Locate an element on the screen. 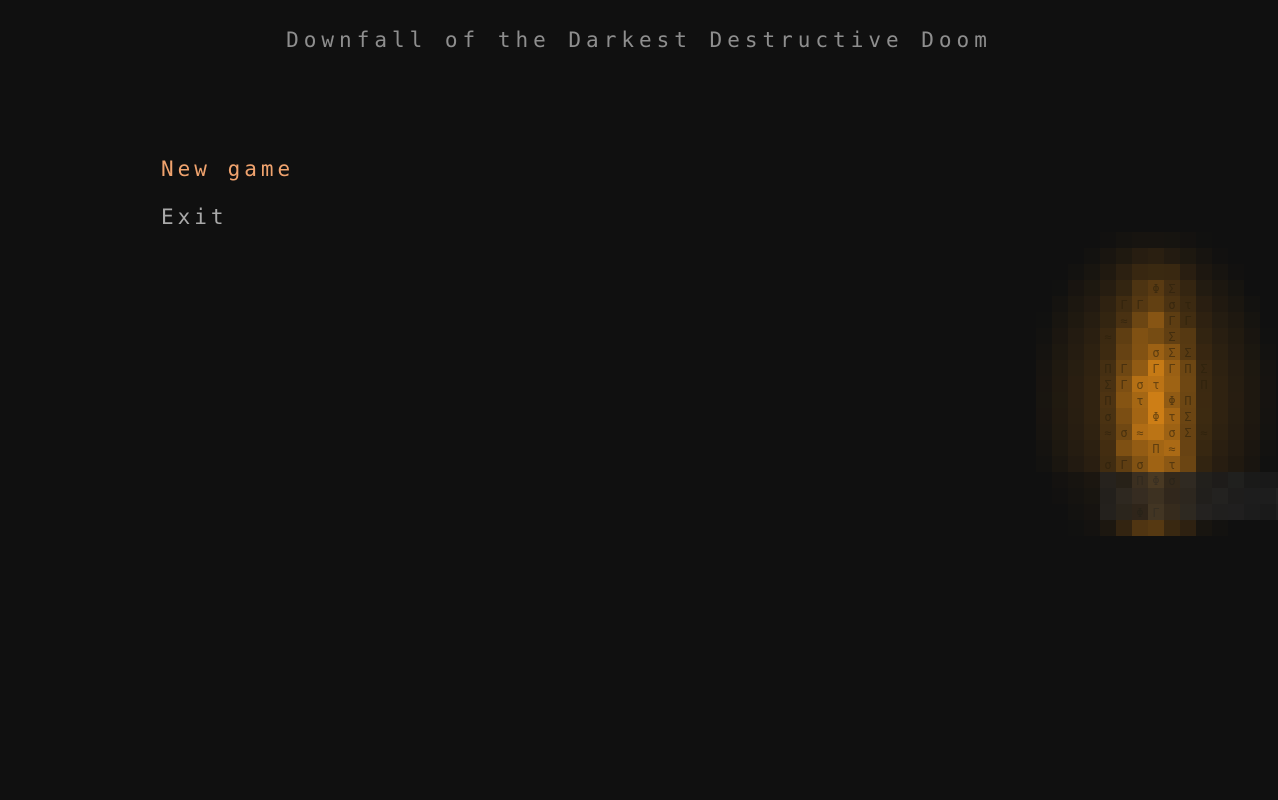  menu-item-new-game: New game is located at coordinates (321, 180).